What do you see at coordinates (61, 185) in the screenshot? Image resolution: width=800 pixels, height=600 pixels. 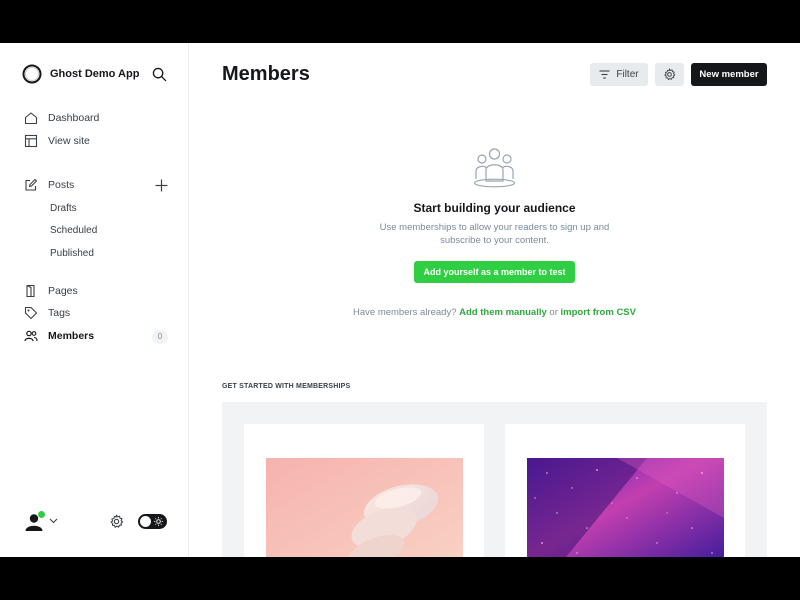 I see `sidebar-item-label: Posts` at bounding box center [61, 185].